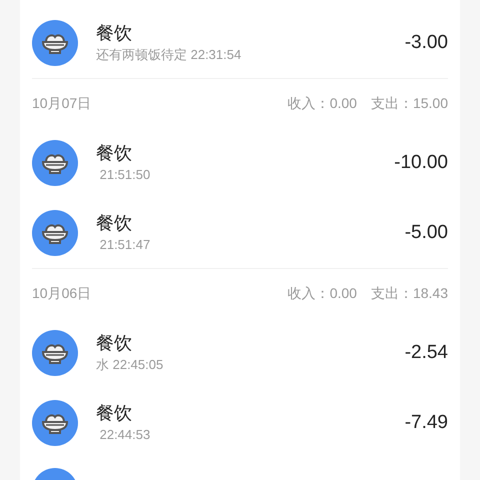 This screenshot has width=480, height=480. What do you see at coordinates (426, 422) in the screenshot?
I see `amount: -7.49` at bounding box center [426, 422].